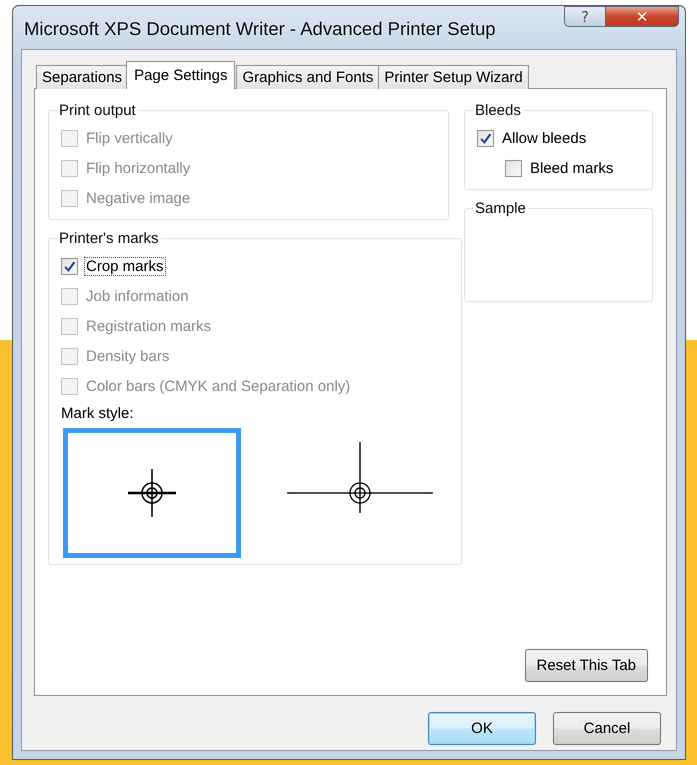  What do you see at coordinates (544, 138) in the screenshot?
I see `checkbox-label: Allow bleeds` at bounding box center [544, 138].